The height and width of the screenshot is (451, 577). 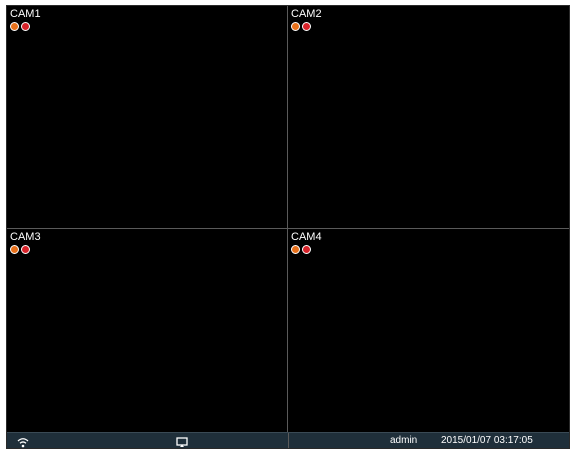 I want to click on camera-label: CAM3, so click(x=25, y=237).